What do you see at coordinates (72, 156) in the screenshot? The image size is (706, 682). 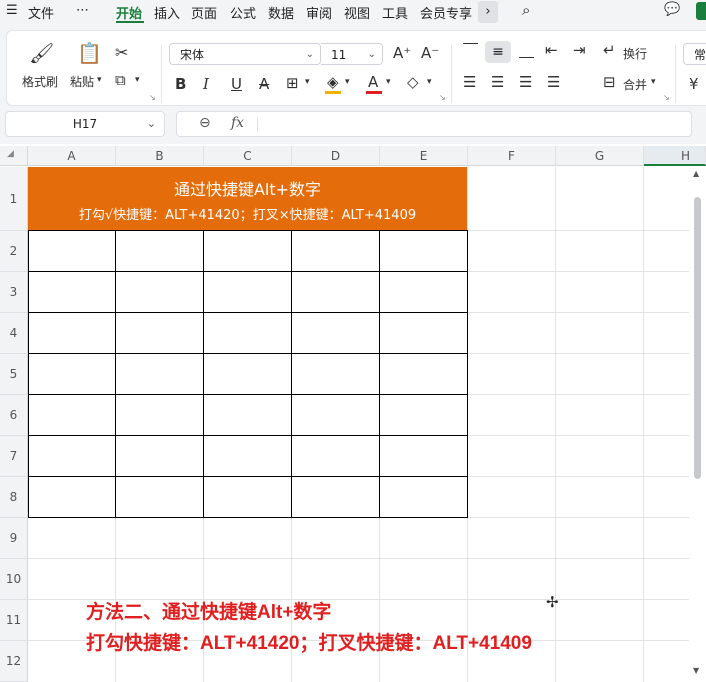 I see `column-header-a: A` at bounding box center [72, 156].